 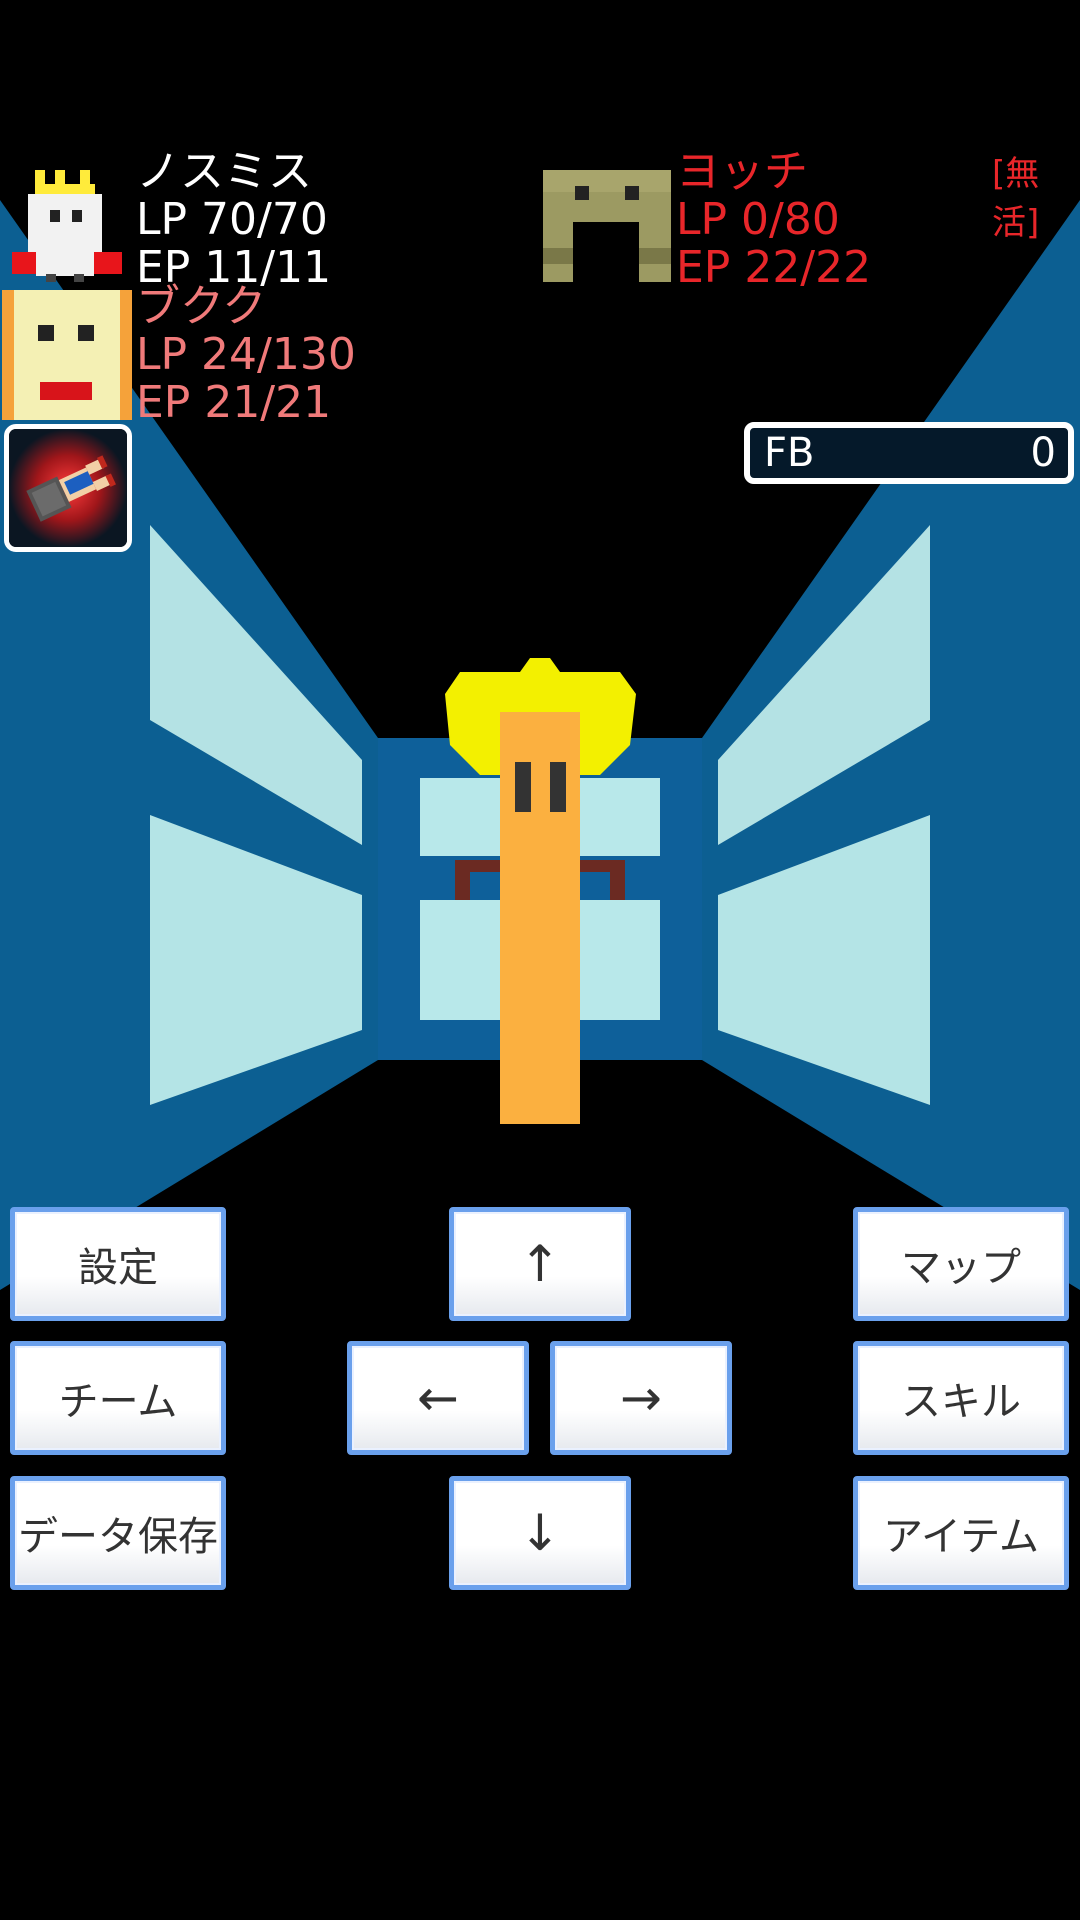 What do you see at coordinates (758, 219) in the screenshot?
I see `enemy-lp: LP 0/80` at bounding box center [758, 219].